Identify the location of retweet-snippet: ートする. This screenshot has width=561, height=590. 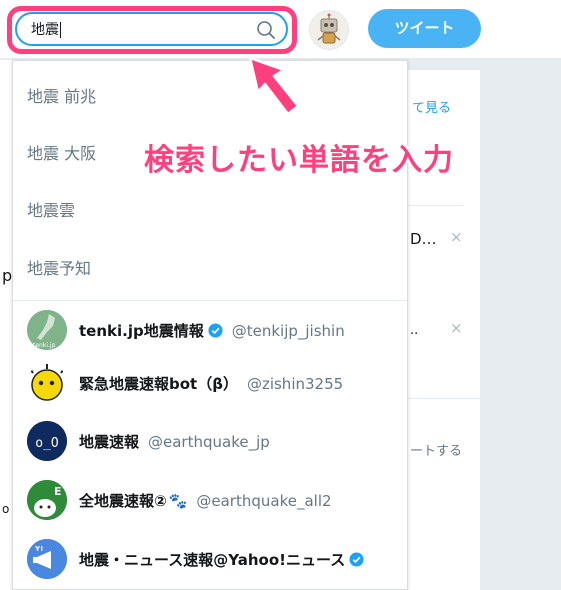
(436, 451).